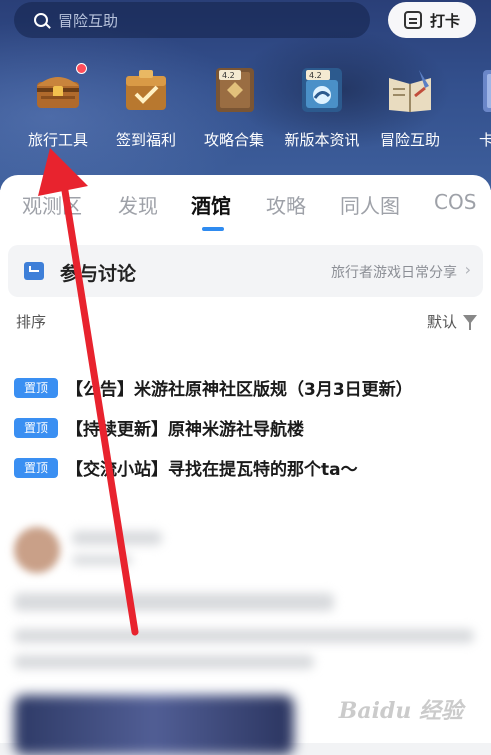 The width and height of the screenshot is (491, 755). What do you see at coordinates (102, 560) in the screenshot?
I see `blurred-meta` at bounding box center [102, 560].